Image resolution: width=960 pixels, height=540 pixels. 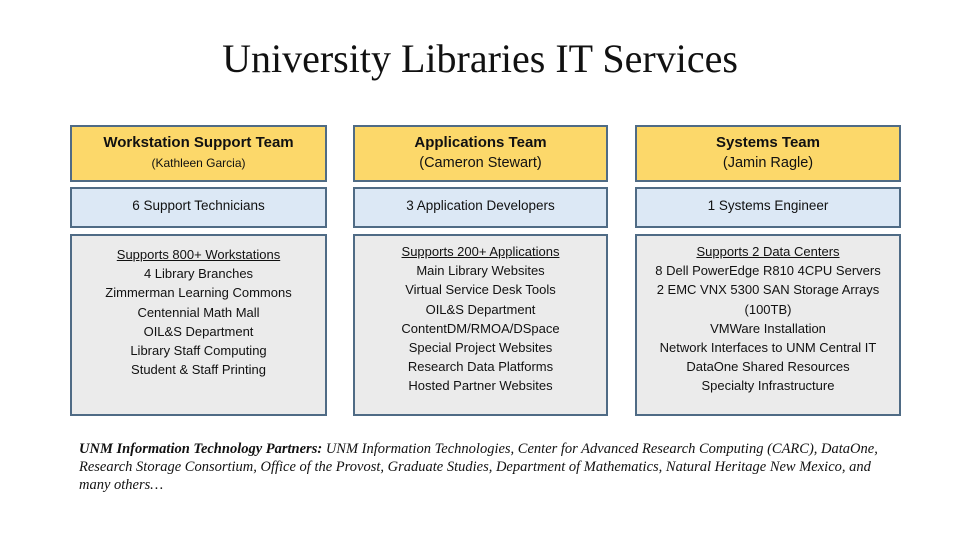 What do you see at coordinates (198, 312) in the screenshot?
I see `details-item: Centennial Math Mall` at bounding box center [198, 312].